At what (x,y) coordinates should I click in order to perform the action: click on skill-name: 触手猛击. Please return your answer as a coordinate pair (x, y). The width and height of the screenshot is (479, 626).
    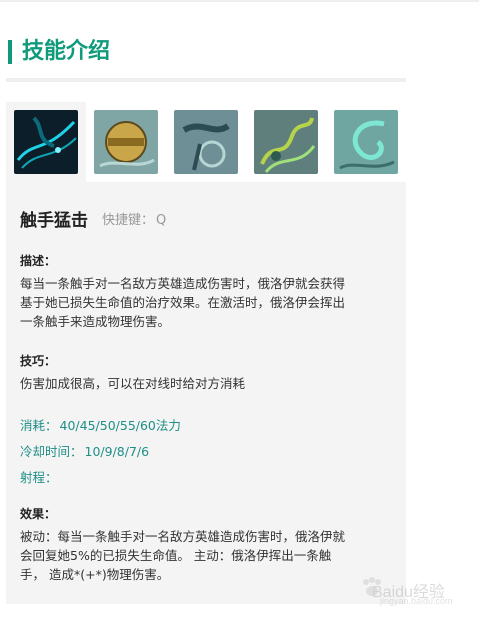
    Looking at the image, I should click on (54, 221).